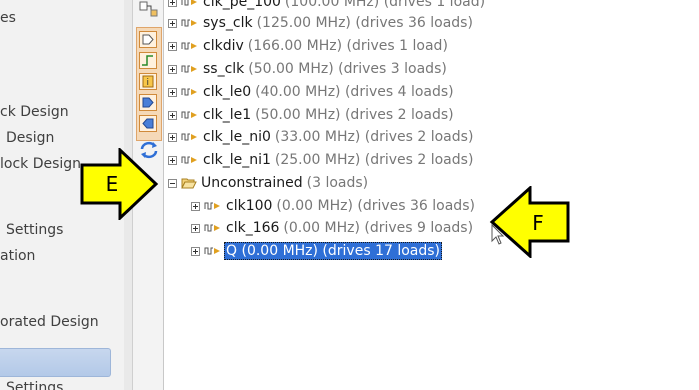  Describe the element at coordinates (347, 69) in the screenshot. I see `clock-detail: (50.00 MHz) (drives 3 loads)` at that location.